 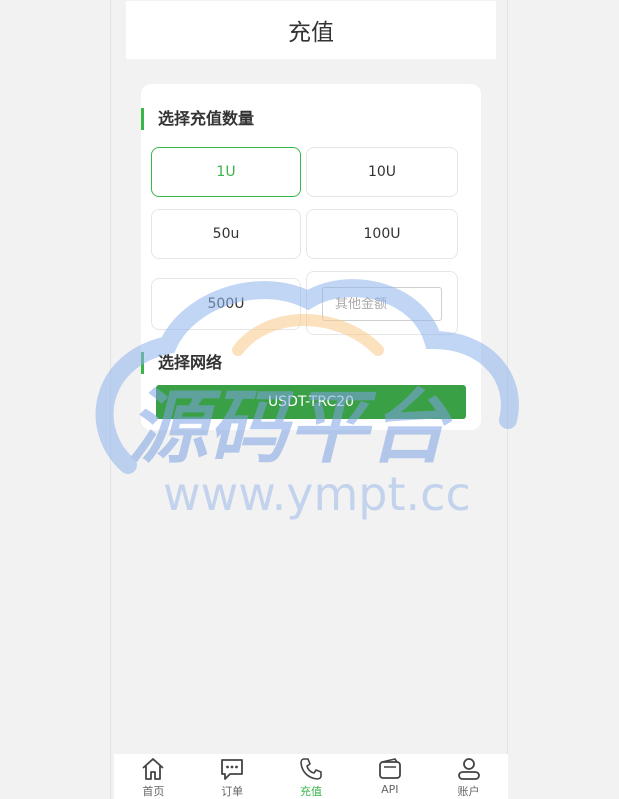 I want to click on tab-api: API, so click(x=389, y=776).